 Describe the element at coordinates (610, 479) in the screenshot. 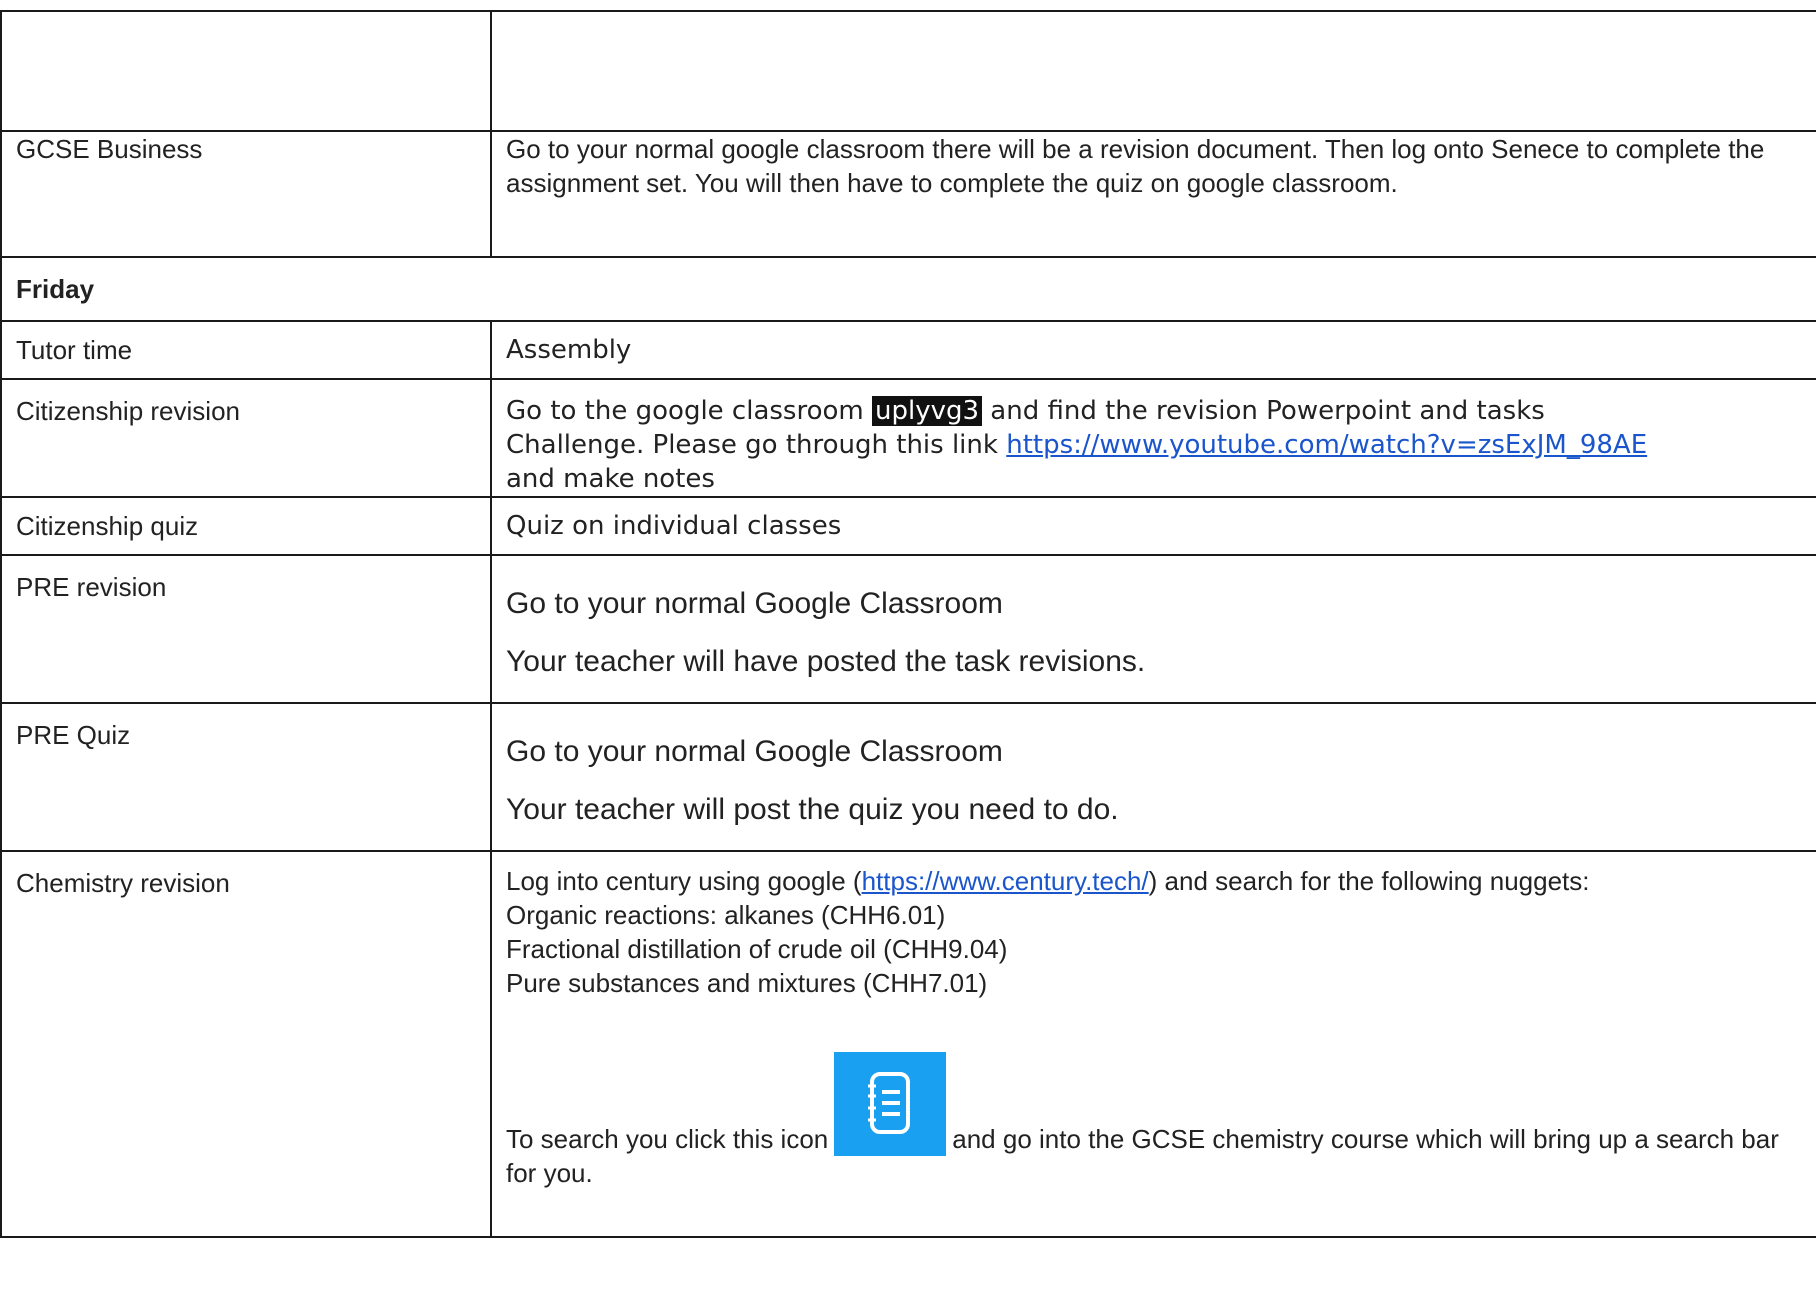

I see `task-line: and make notes` at that location.